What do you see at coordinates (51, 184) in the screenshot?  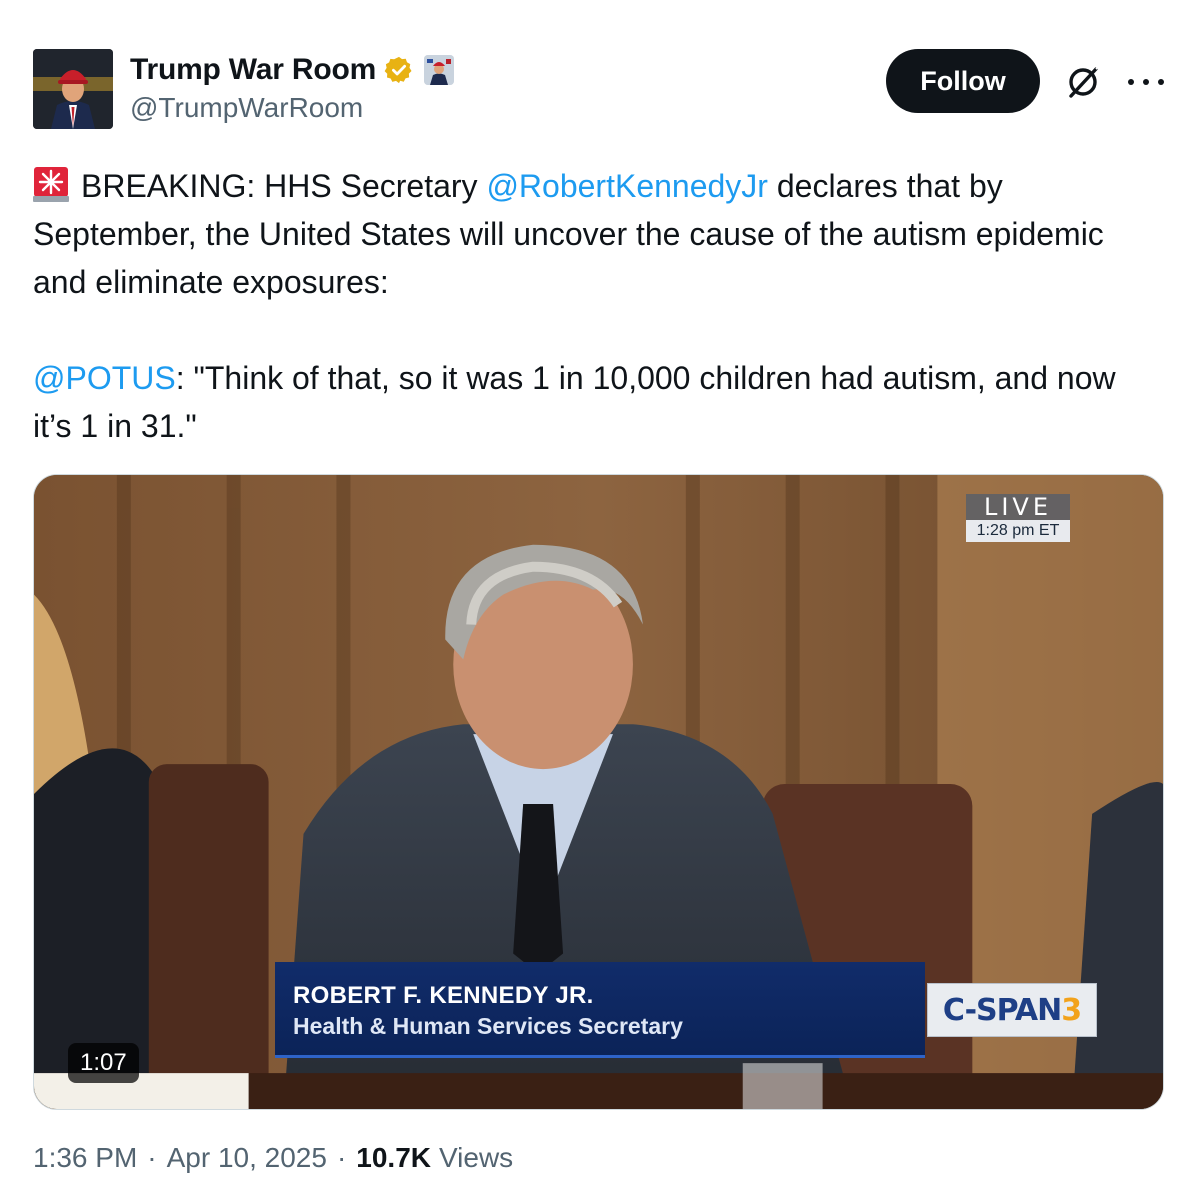 I see `rotating-light-icon` at bounding box center [51, 184].